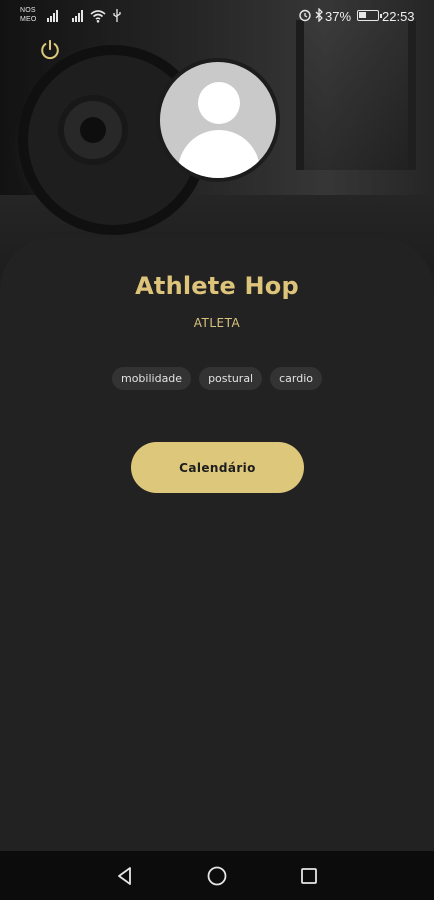  What do you see at coordinates (28, 15) in the screenshot?
I see `carrier-label: NOS MEO` at bounding box center [28, 15].